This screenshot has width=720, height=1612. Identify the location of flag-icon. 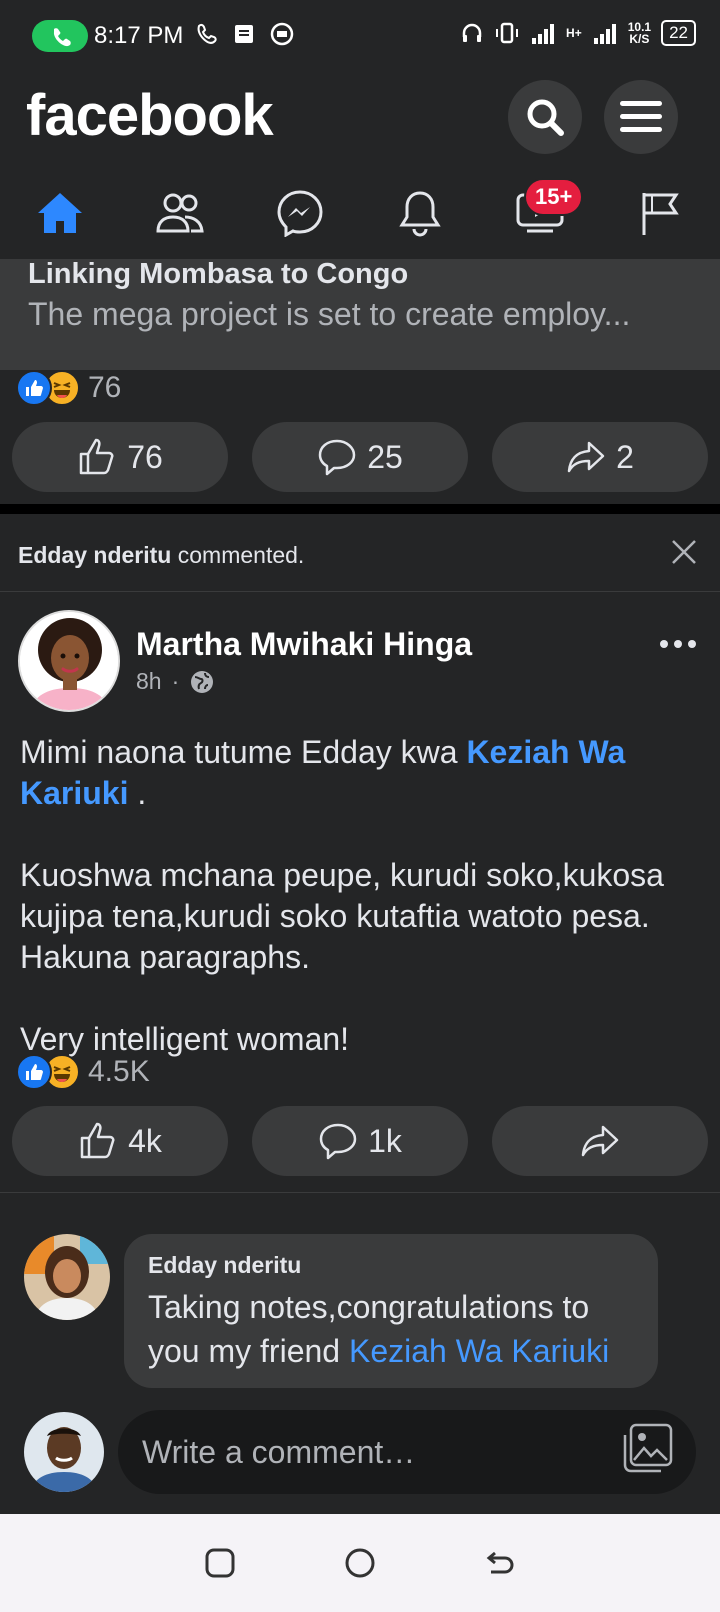
(660, 213).